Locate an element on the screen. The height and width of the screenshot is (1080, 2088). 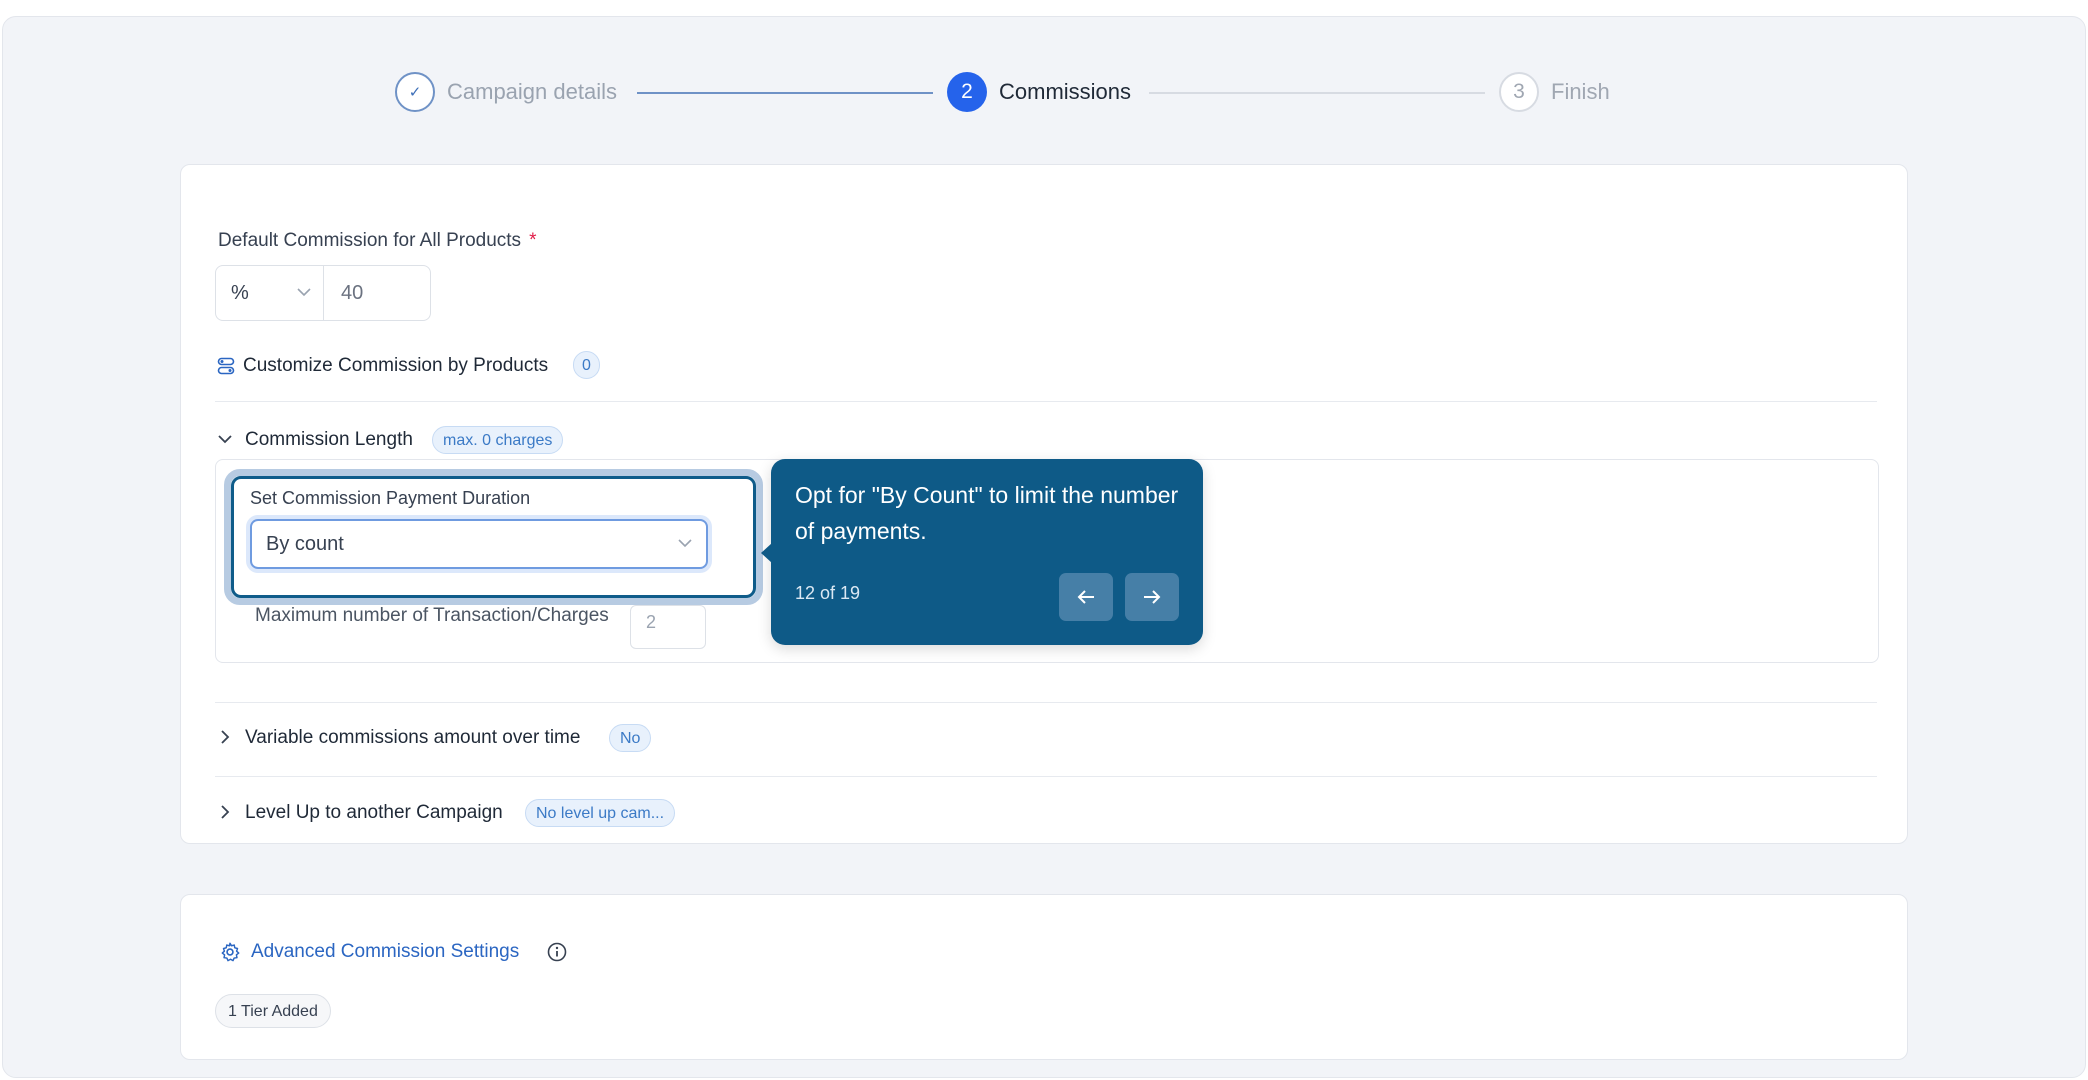
payment-duration-label: Set Commission Payment Duration is located at coordinates (390, 498).